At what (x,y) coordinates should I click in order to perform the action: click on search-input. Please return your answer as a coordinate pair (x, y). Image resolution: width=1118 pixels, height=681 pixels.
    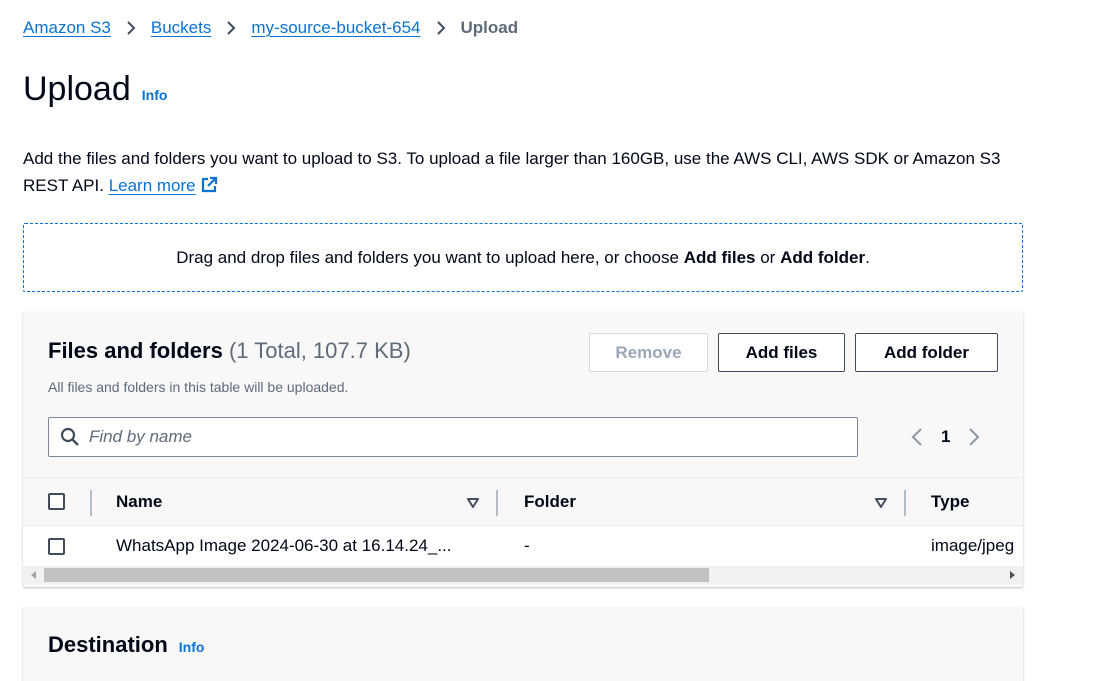
    Looking at the image, I should click on (449, 437).